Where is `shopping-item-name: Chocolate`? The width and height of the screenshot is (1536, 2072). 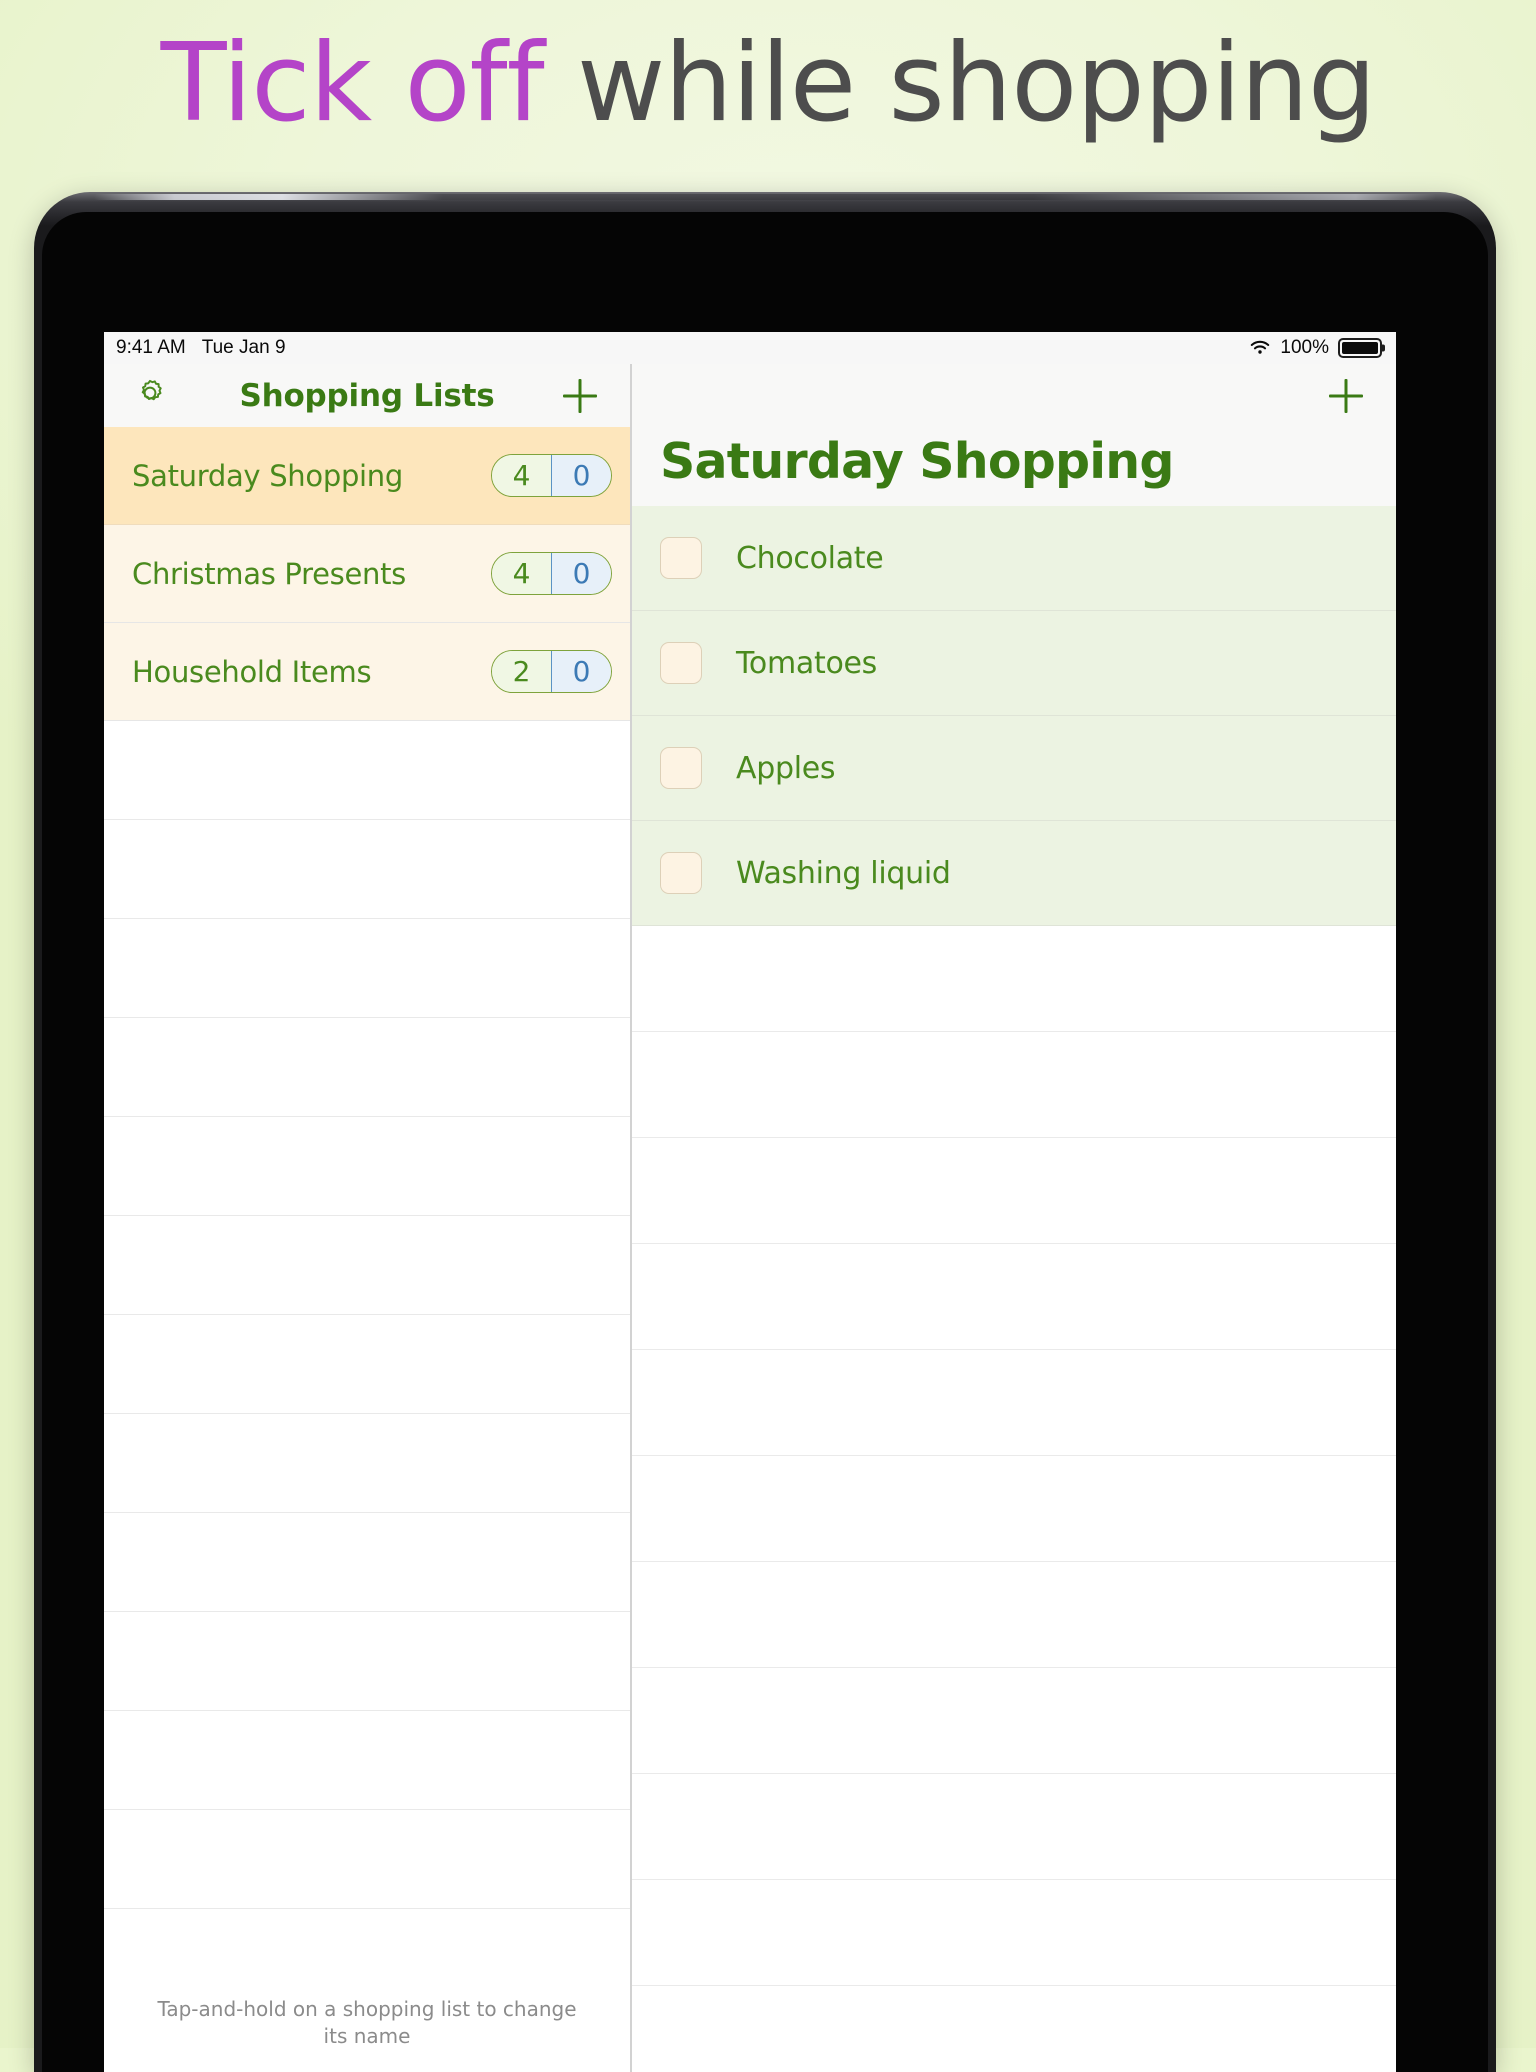
shopping-item-name: Chocolate is located at coordinates (810, 558).